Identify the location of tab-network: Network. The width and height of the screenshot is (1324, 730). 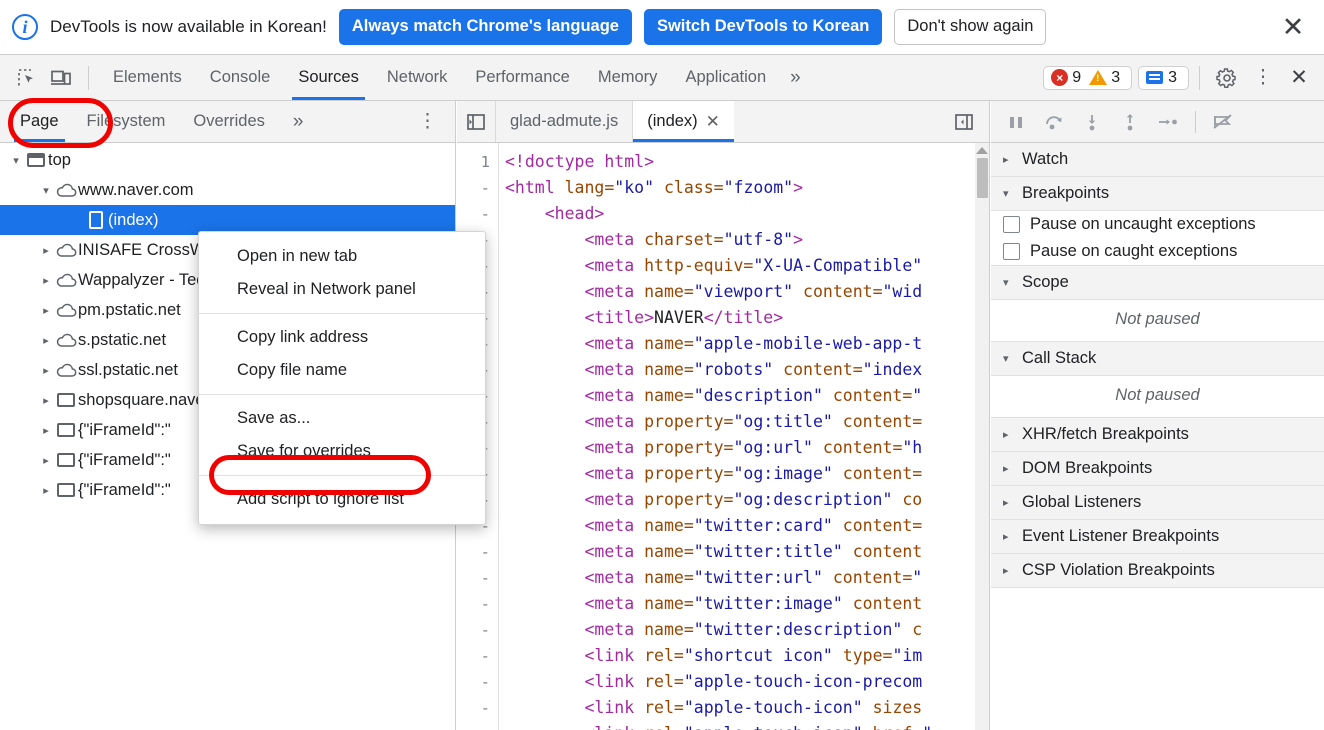
(417, 77).